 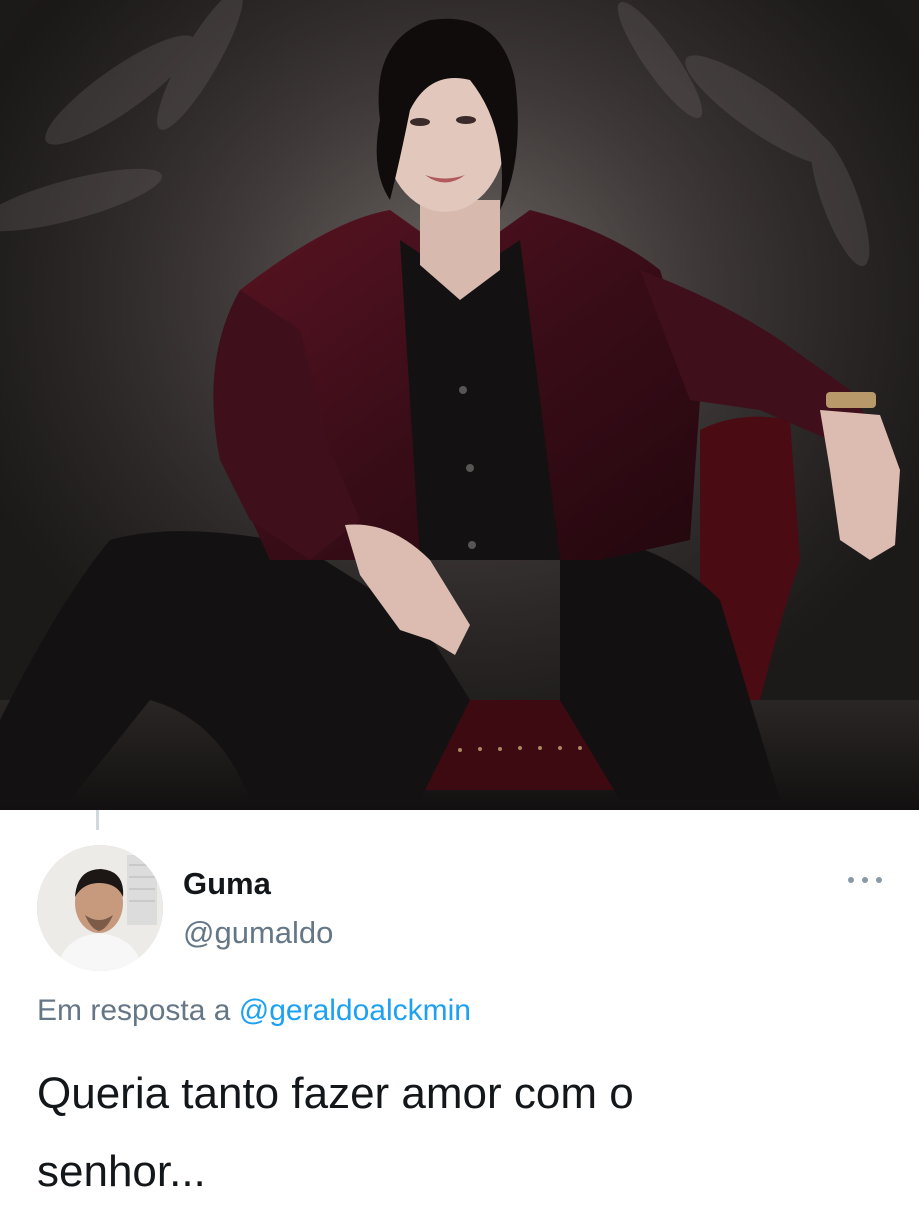 What do you see at coordinates (97, 820) in the screenshot?
I see `thread-connector-line` at bounding box center [97, 820].